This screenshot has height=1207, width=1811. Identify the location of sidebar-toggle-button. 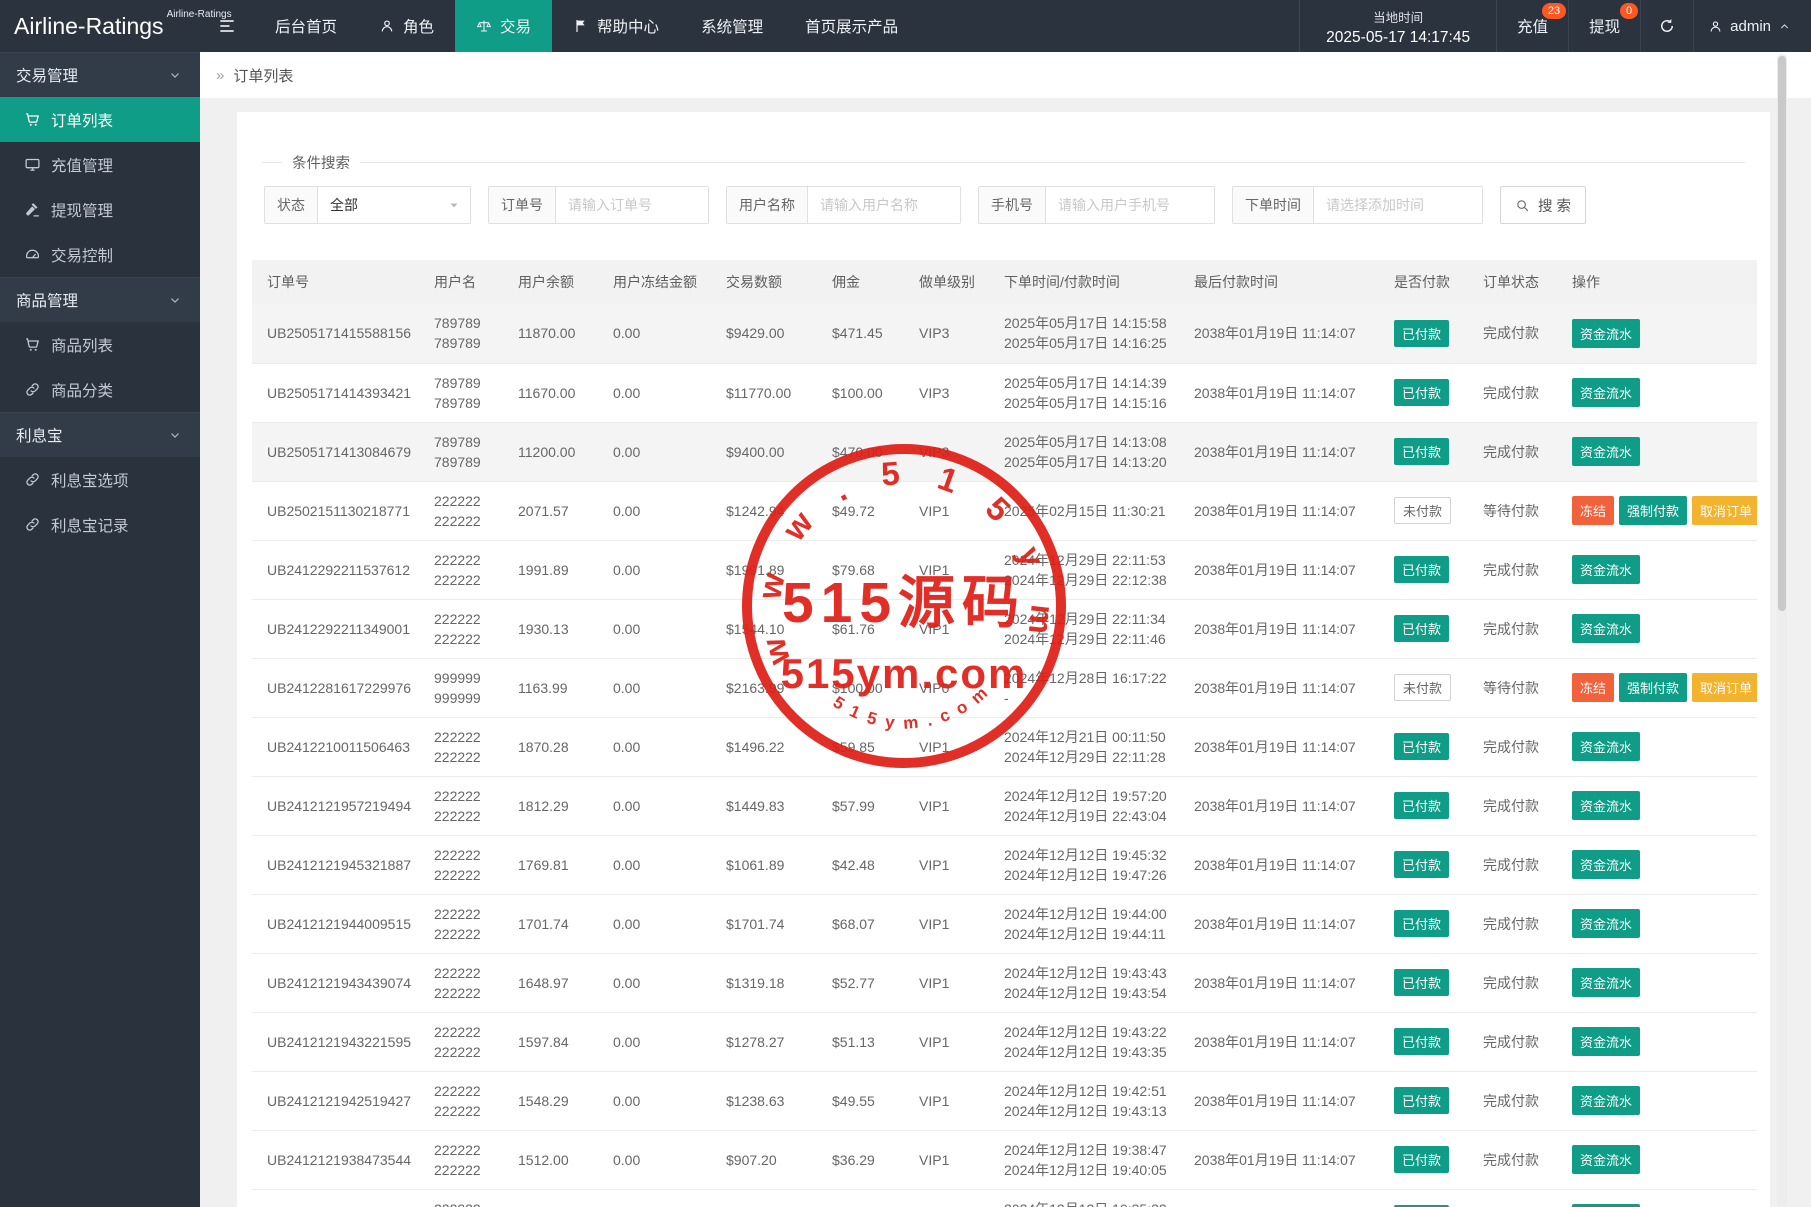
(227, 26).